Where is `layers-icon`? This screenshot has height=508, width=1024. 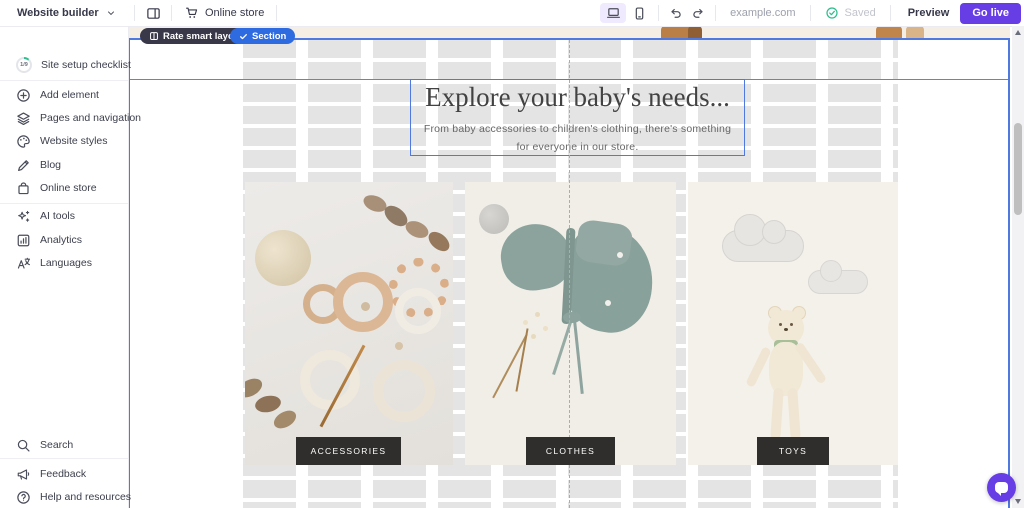
layers-icon is located at coordinates (23, 118).